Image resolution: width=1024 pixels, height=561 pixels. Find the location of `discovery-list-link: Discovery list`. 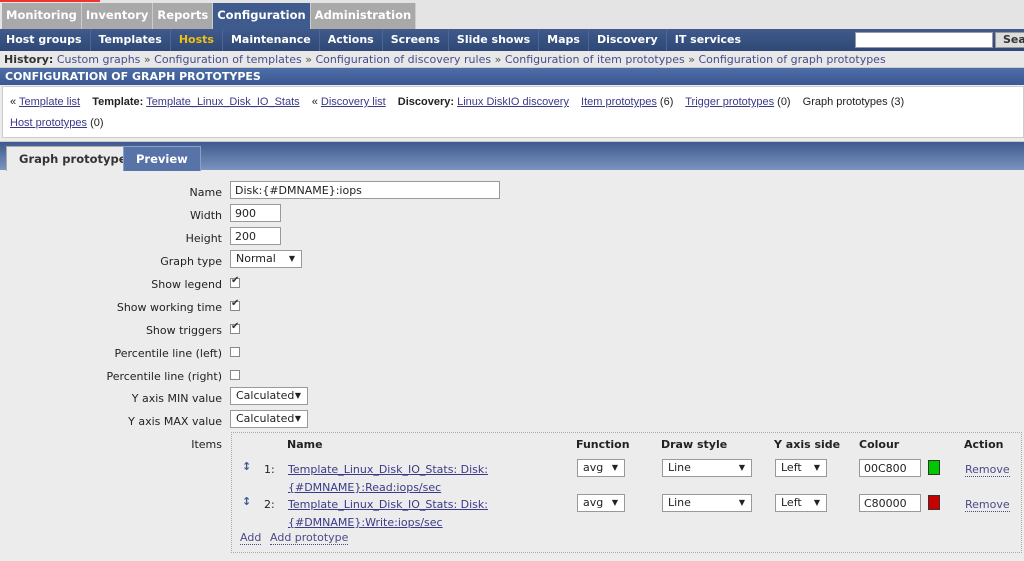

discovery-list-link: Discovery list is located at coordinates (353, 102).